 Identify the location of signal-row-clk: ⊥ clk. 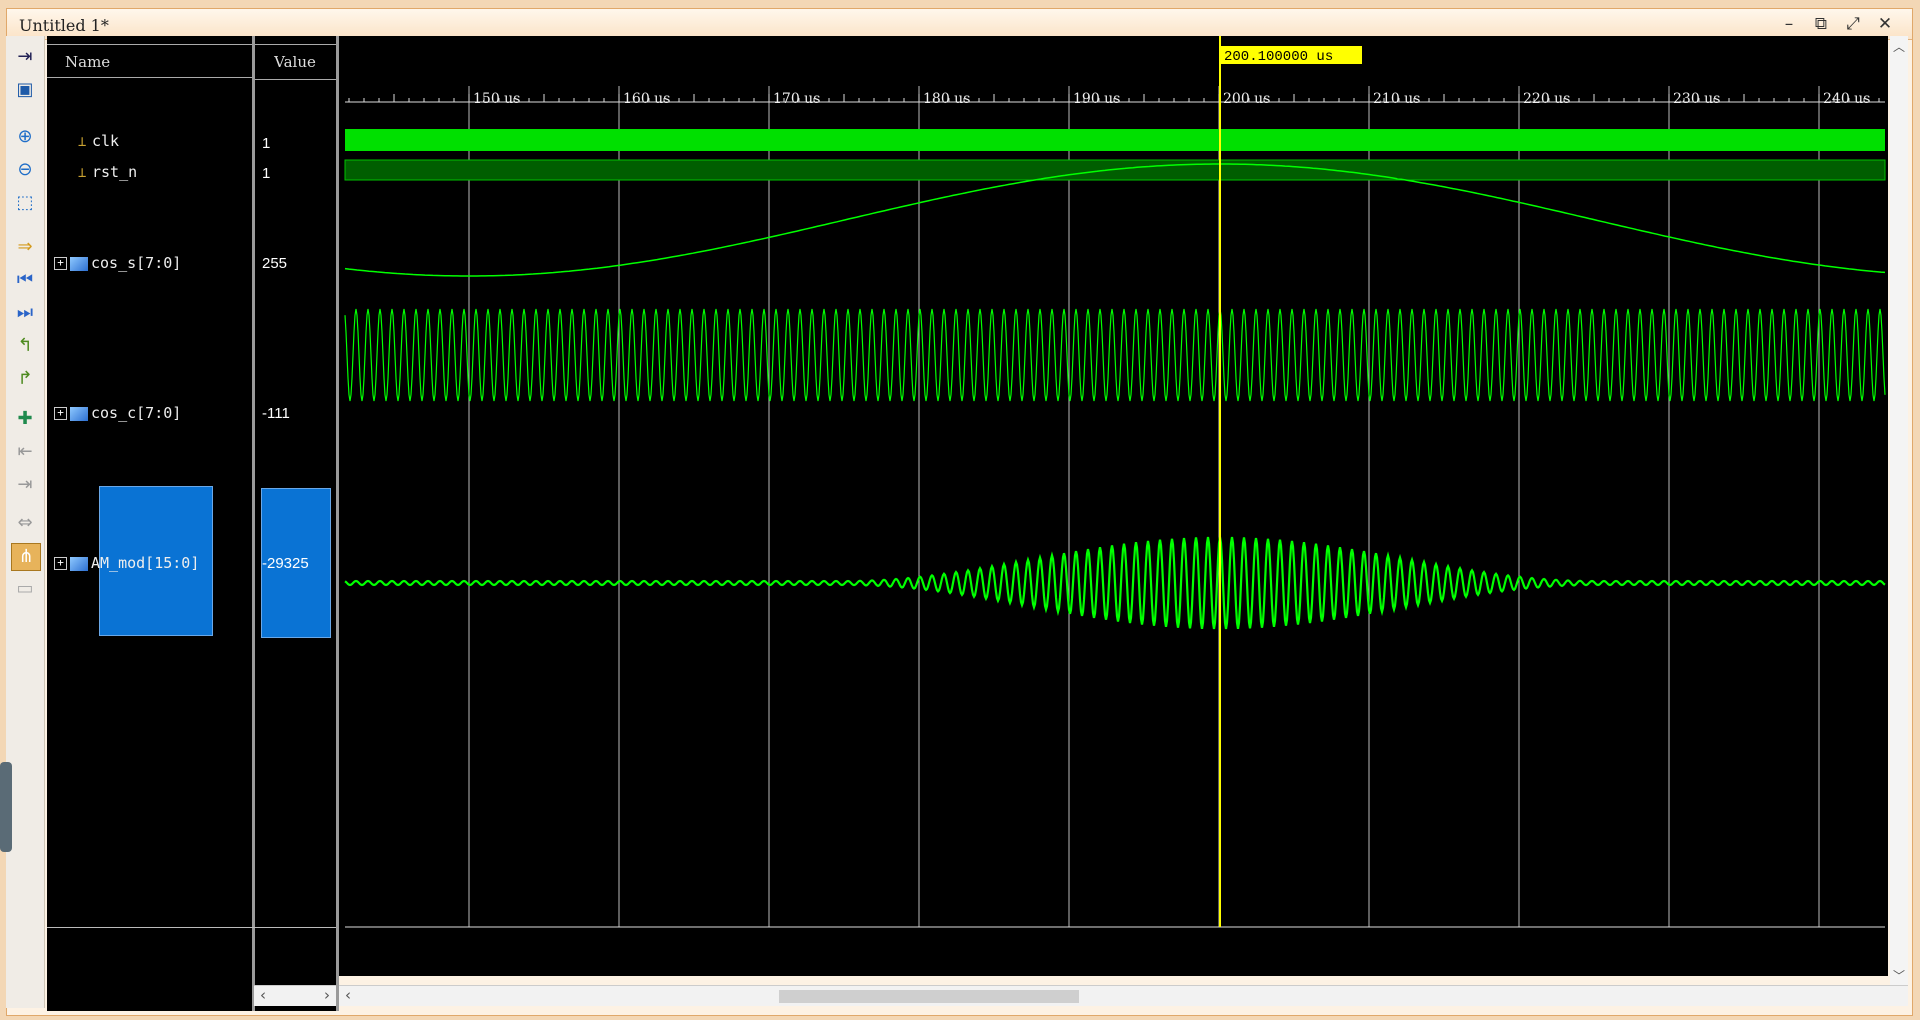
(98, 141).